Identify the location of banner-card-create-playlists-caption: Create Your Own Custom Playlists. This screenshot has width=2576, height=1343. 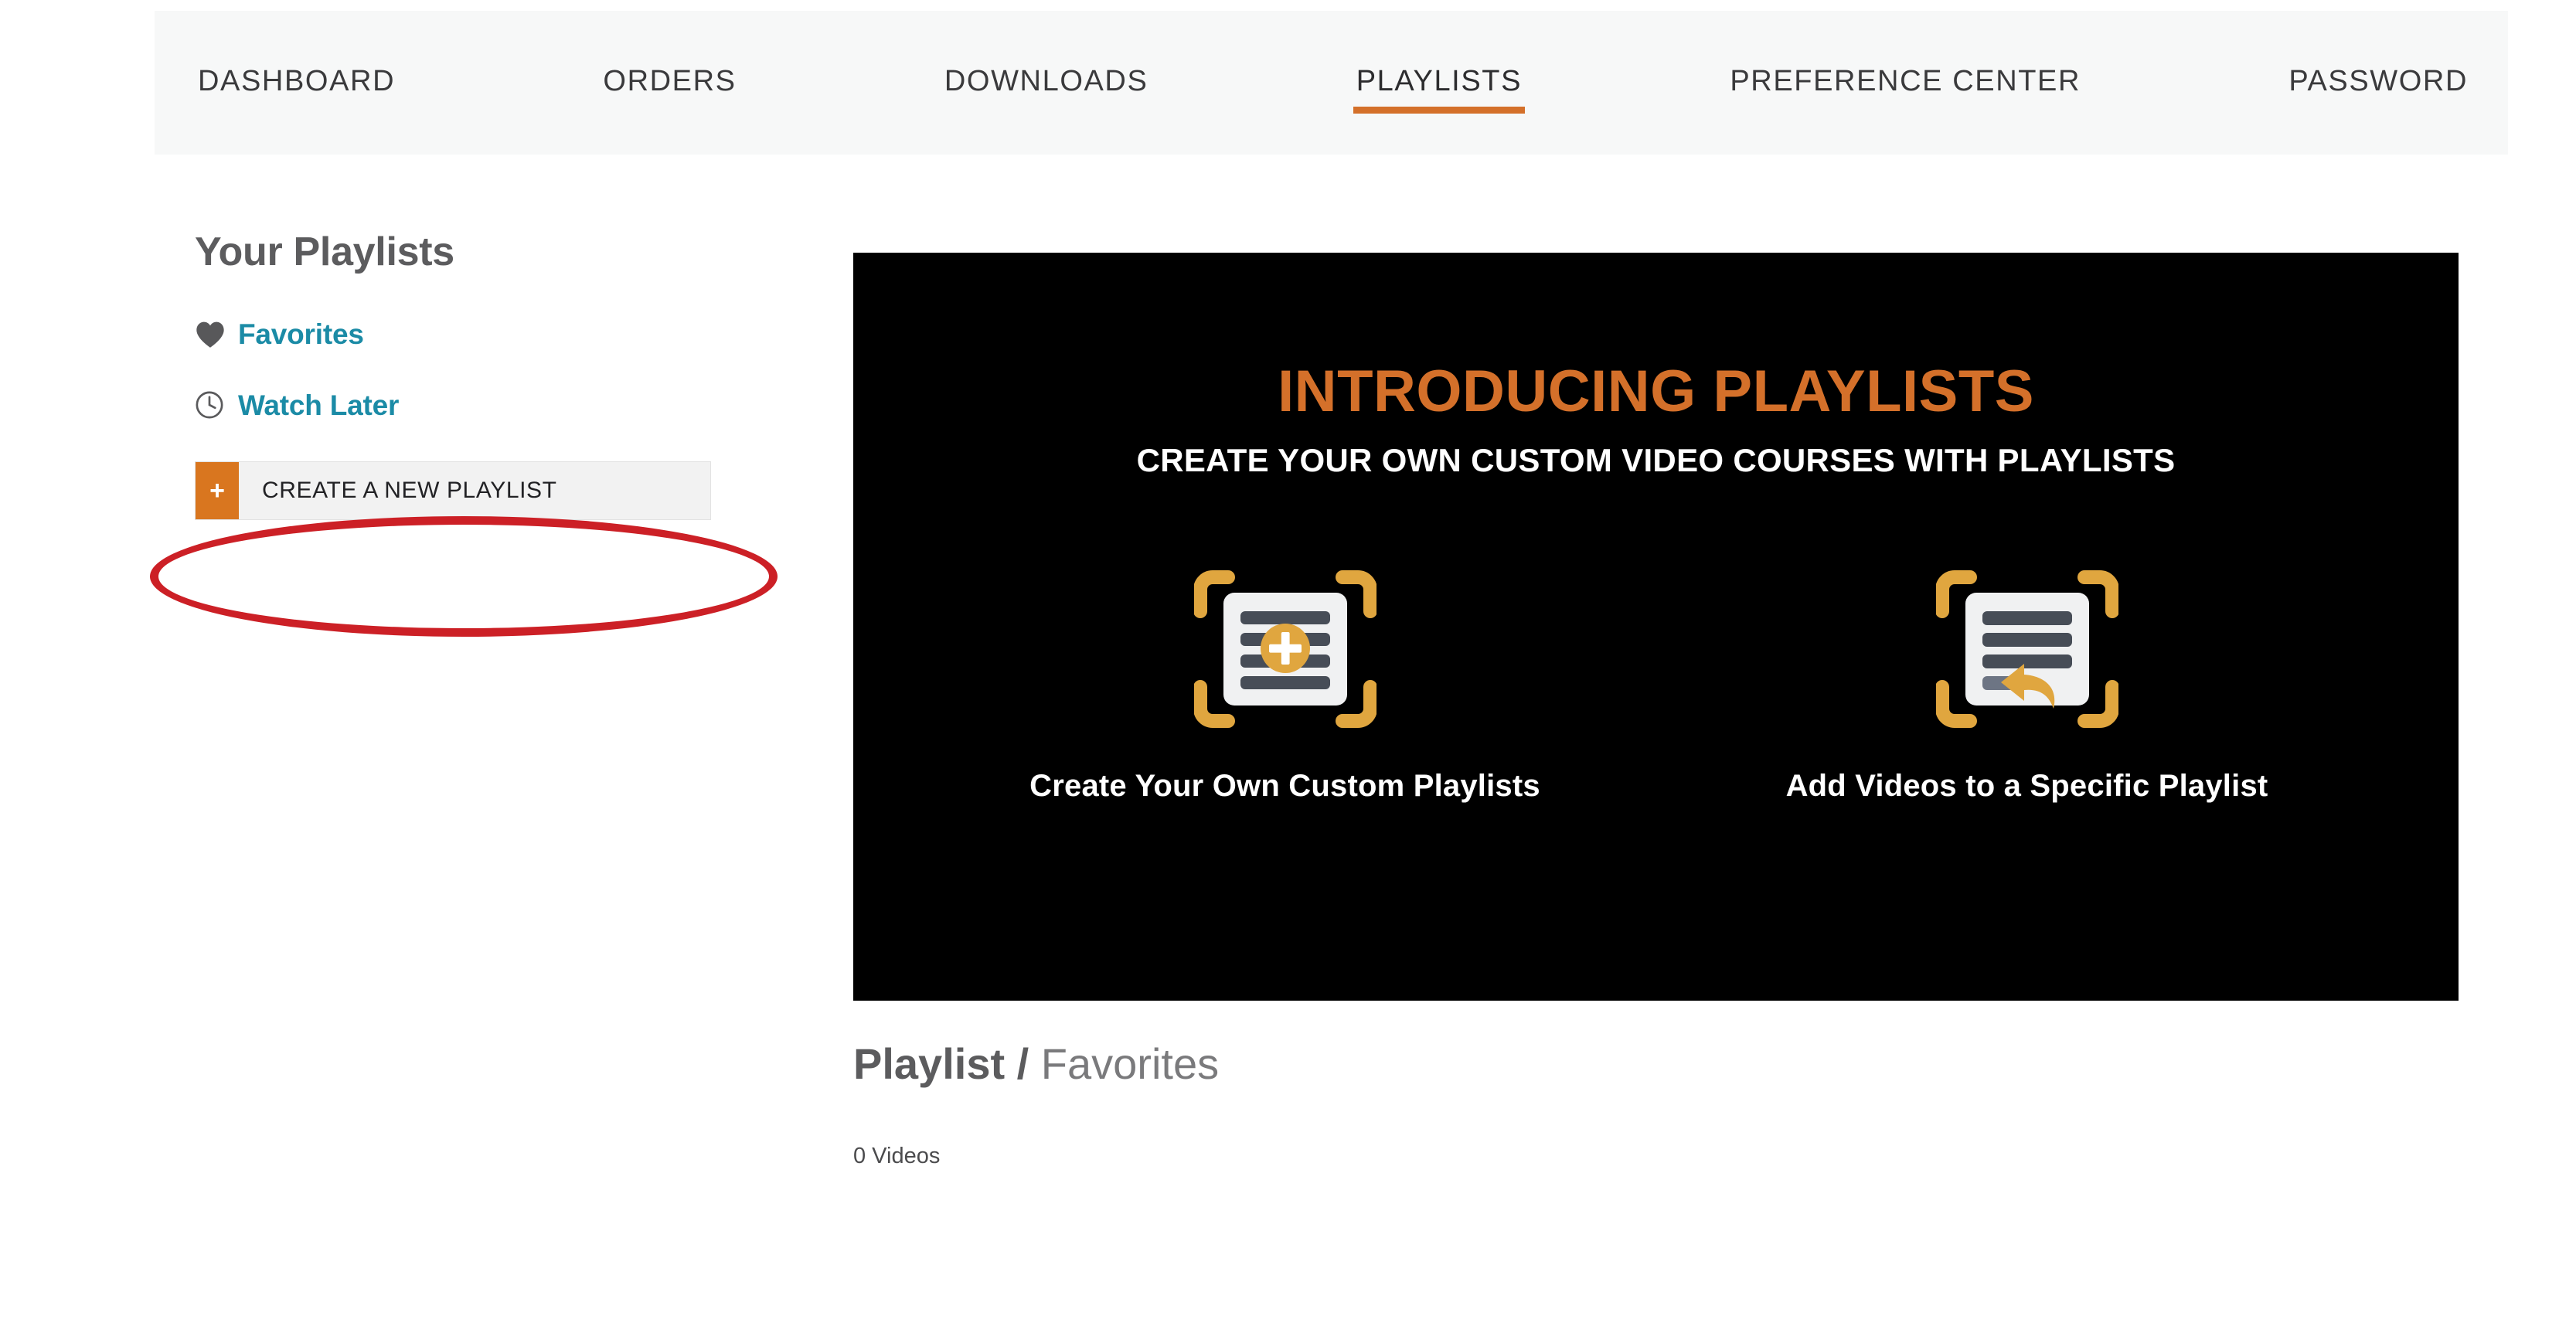
(1284, 786).